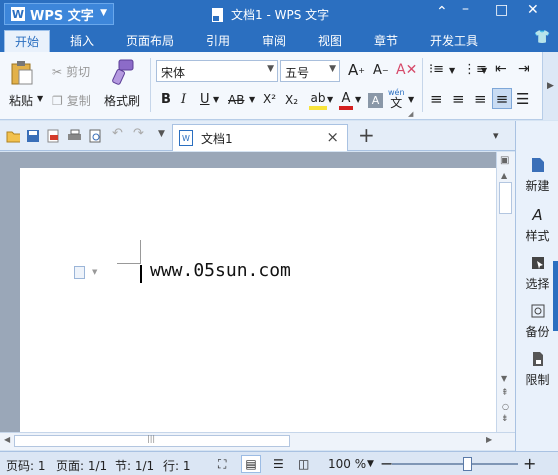 Image resolution: width=558 pixels, height=475 pixels. I want to click on horizontal-scroll-thumb: |||, so click(152, 440).